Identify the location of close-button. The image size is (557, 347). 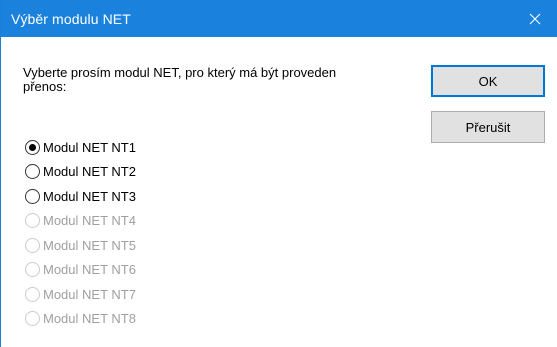
(534, 18).